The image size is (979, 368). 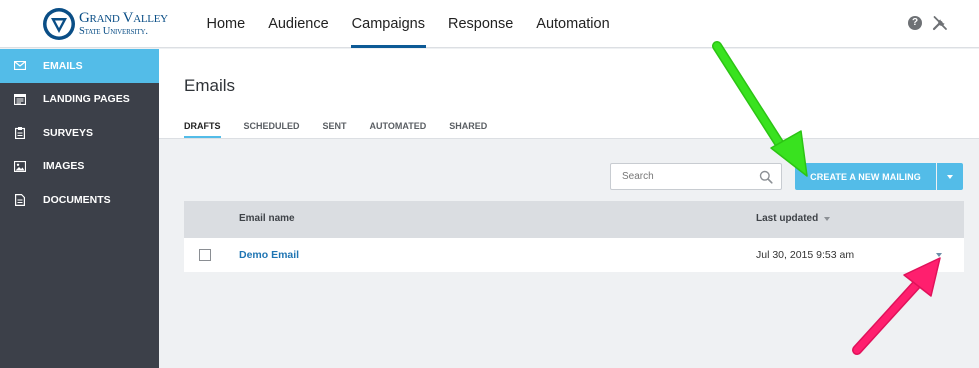 What do you see at coordinates (59, 24) in the screenshot?
I see `gvsu-logo-mark-icon` at bounding box center [59, 24].